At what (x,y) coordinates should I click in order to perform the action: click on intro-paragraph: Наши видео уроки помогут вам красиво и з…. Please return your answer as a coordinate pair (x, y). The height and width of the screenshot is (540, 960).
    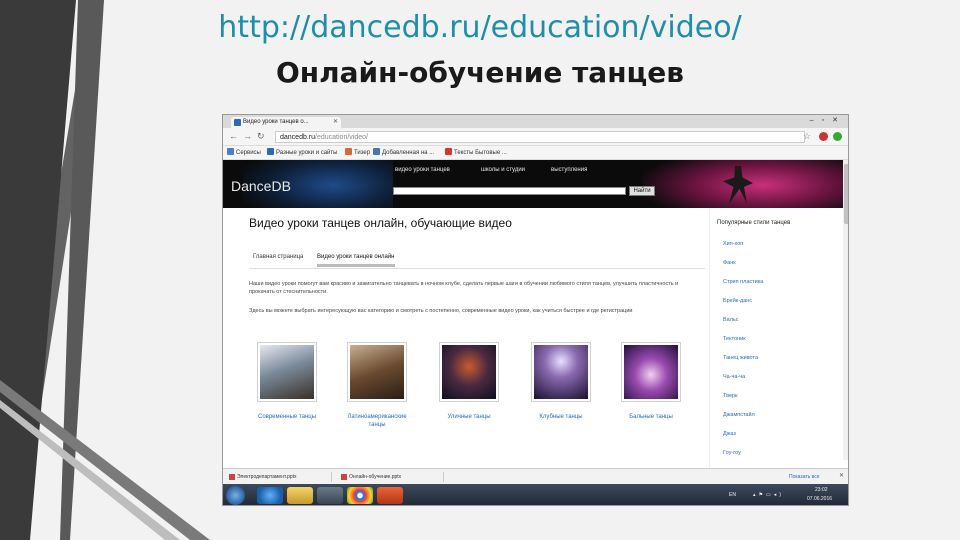
    Looking at the image, I should click on (464, 288).